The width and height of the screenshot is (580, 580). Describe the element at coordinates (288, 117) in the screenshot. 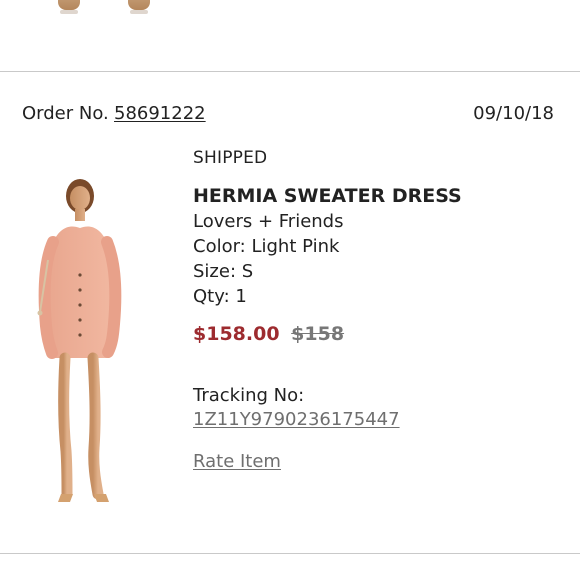

I see `order-header: Order No. 58691222 09/10/18` at that location.